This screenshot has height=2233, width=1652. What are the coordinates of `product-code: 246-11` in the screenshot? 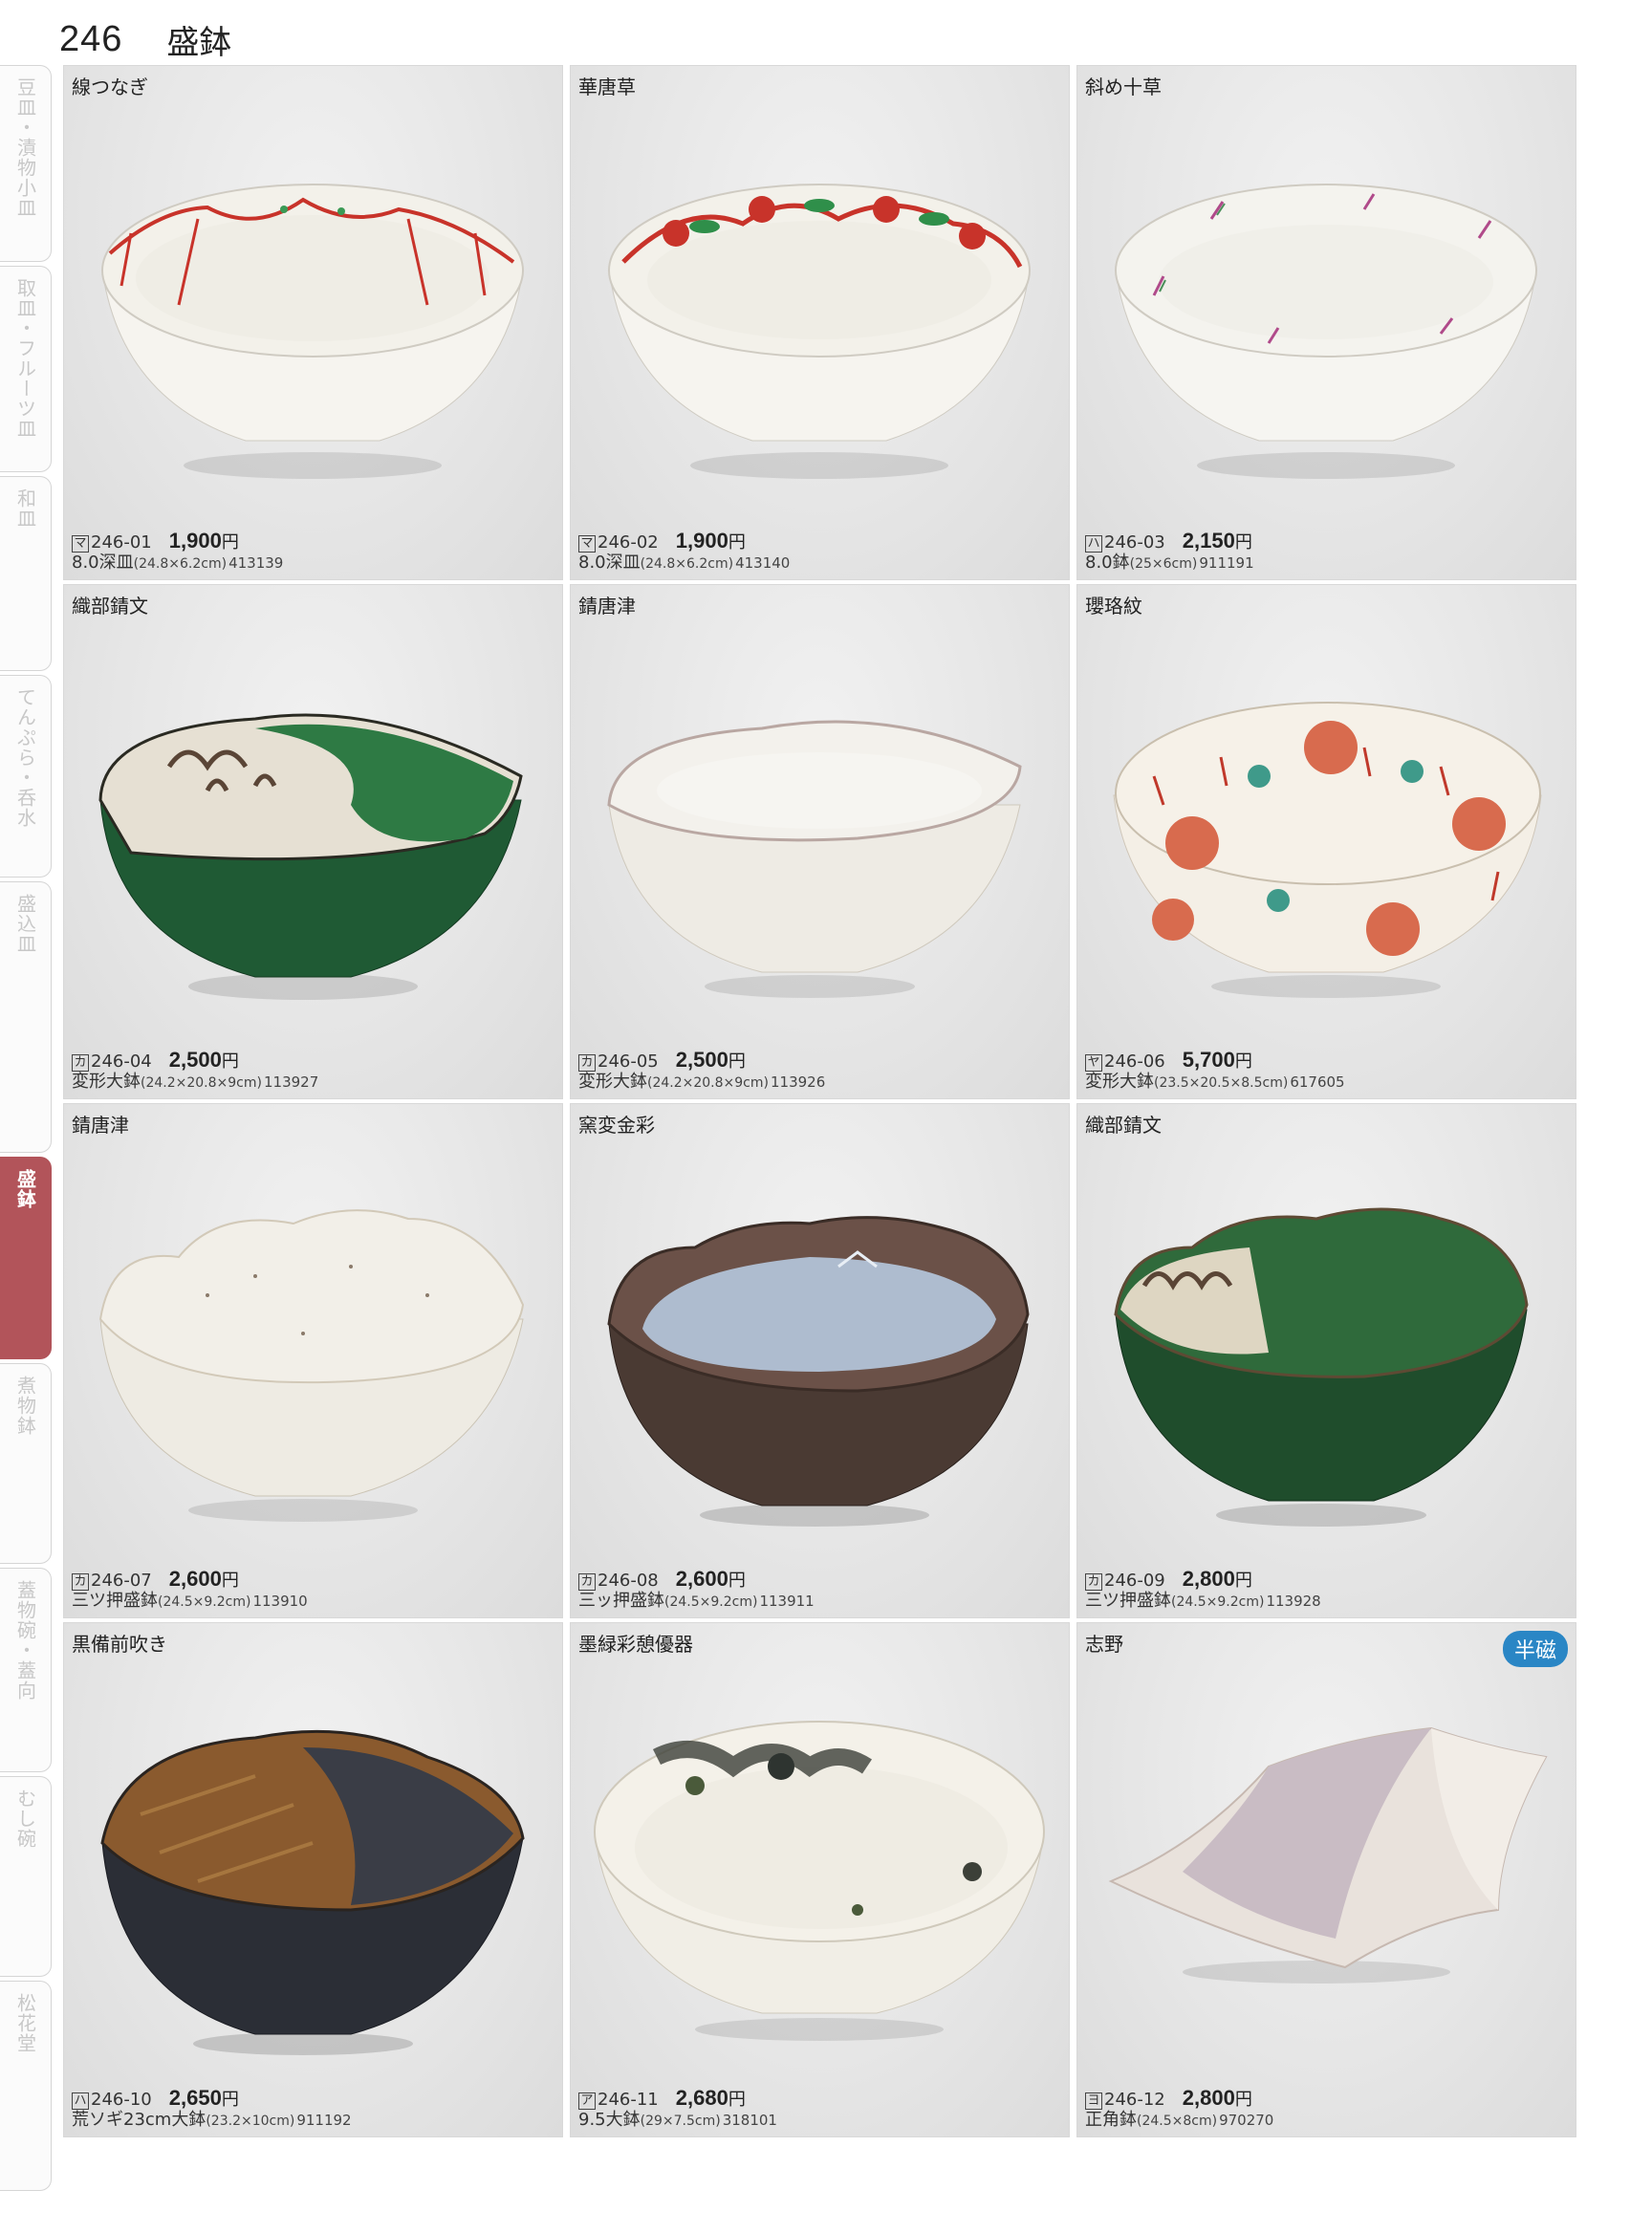 It's located at (628, 2100).